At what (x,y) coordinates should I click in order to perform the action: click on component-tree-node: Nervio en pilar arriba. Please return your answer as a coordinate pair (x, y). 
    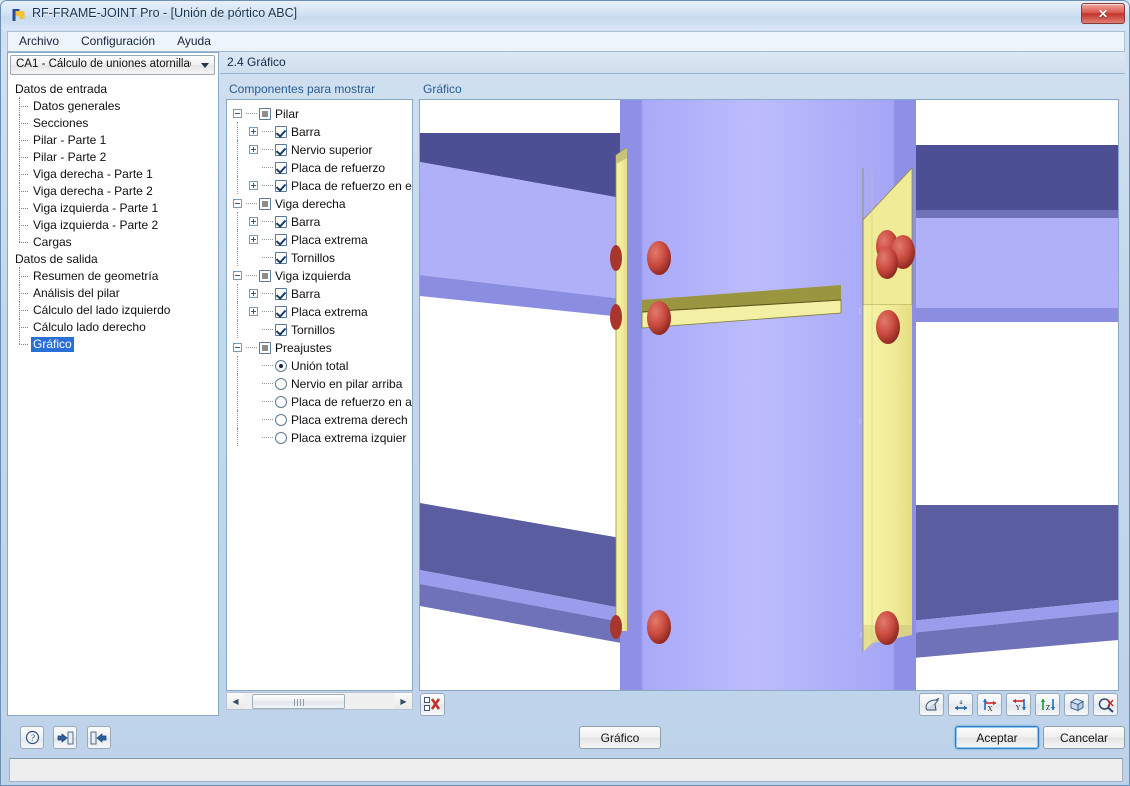
    Looking at the image, I should click on (322, 383).